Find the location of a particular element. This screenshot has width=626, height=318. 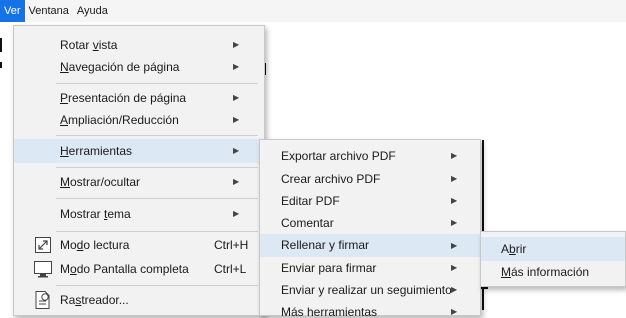

submenu-item-mas-informacion: Más información is located at coordinates (553, 272).